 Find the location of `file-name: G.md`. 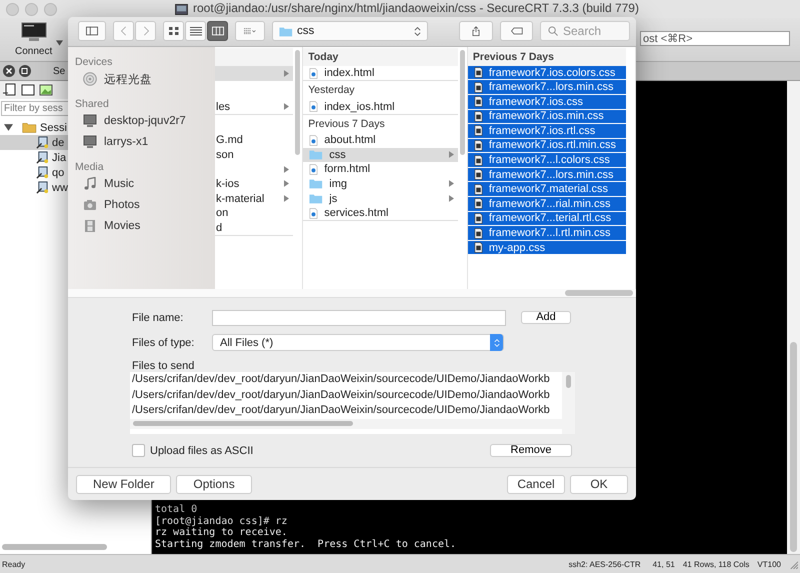

file-name: G.md is located at coordinates (229, 140).